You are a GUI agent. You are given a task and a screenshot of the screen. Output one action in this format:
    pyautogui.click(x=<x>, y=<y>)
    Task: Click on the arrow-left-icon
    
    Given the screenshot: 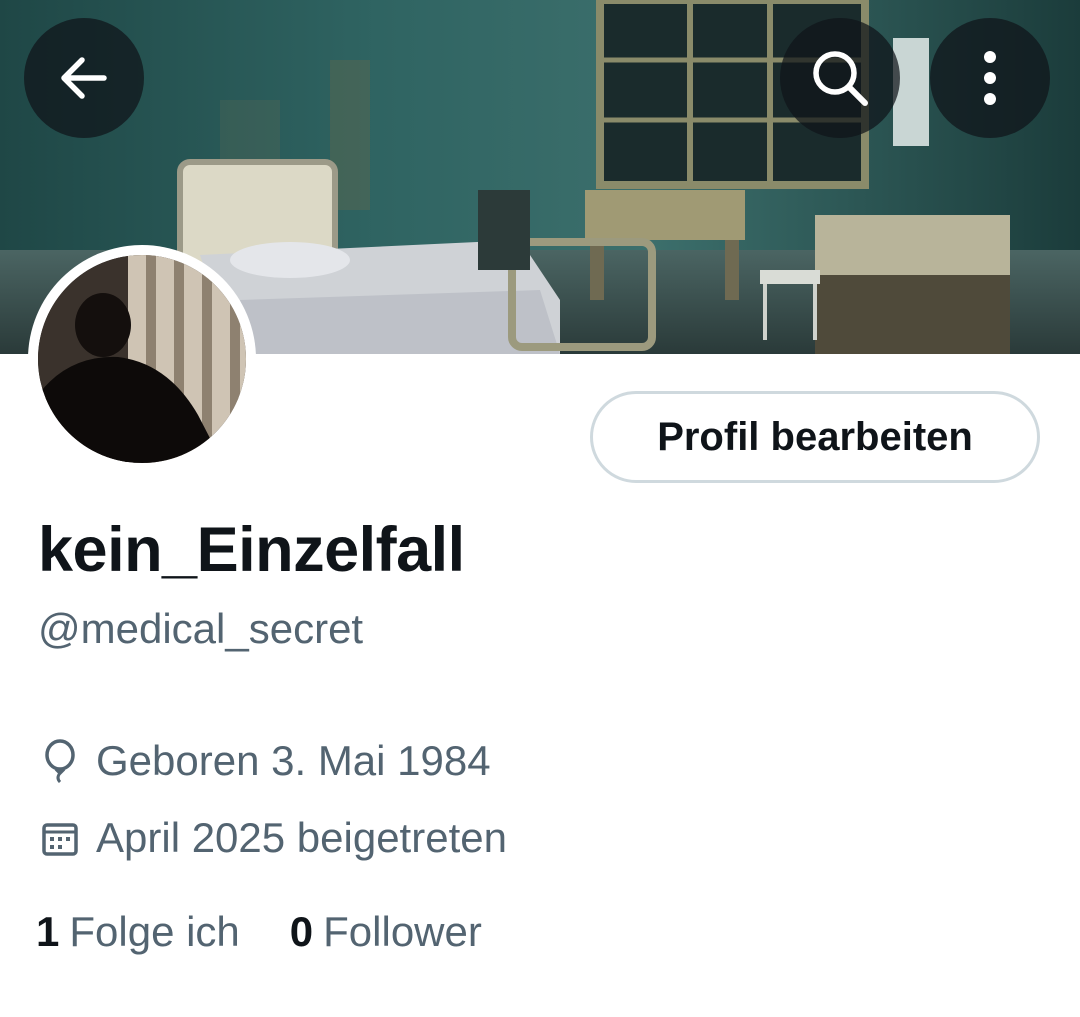 What is the action you would take?
    pyautogui.click(x=84, y=78)
    